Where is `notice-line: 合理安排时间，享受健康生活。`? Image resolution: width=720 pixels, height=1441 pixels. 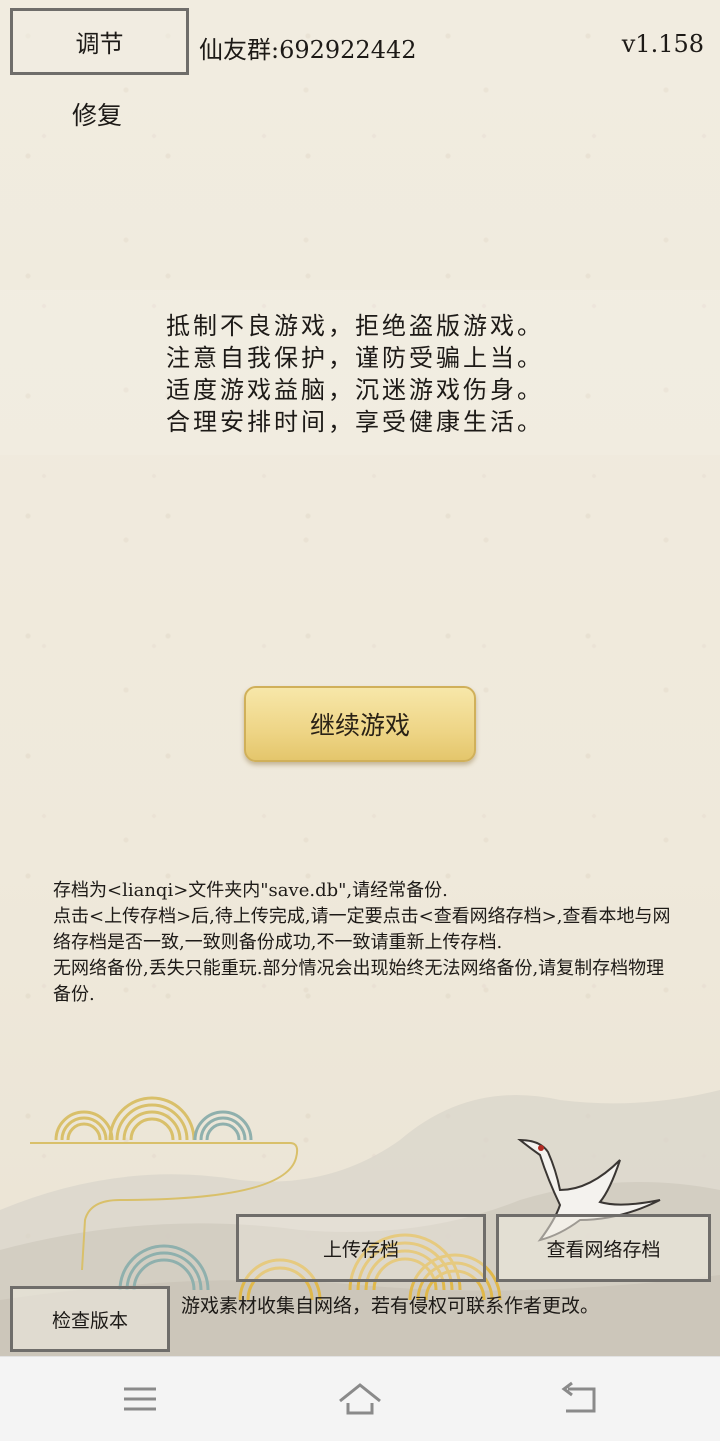
notice-line: 合理安排时间，享受健康生活。 is located at coordinates (355, 422).